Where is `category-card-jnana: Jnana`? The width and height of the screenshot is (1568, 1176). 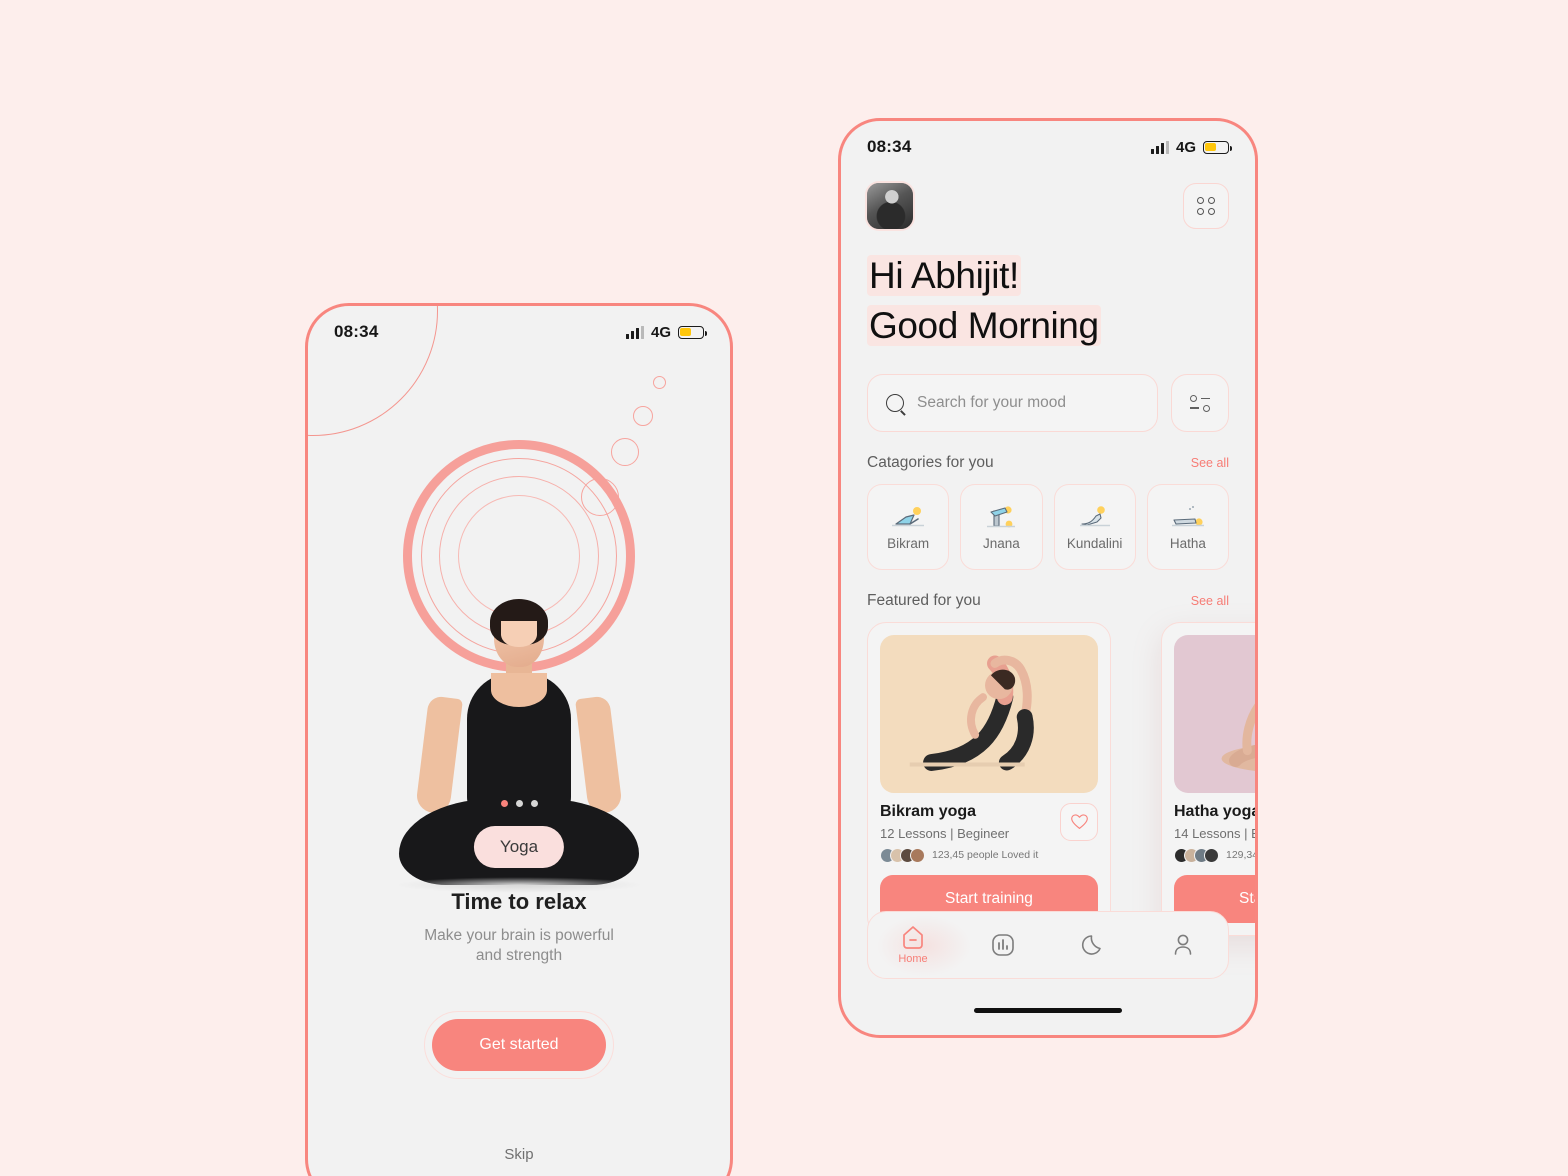
category-card-jnana: Jnana is located at coordinates (1001, 526).